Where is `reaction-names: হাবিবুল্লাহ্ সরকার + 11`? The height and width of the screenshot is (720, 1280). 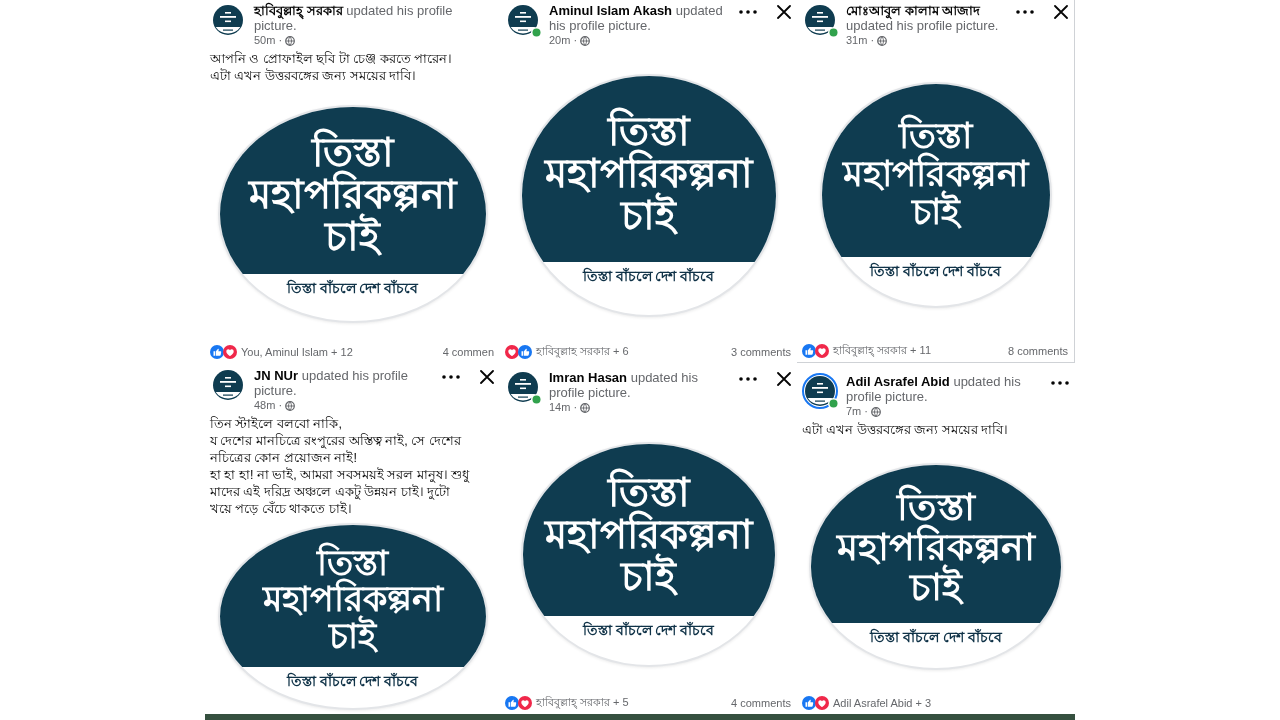
reaction-names: হাবিবুল্লাহ্ সরকার + 11 is located at coordinates (882, 351).